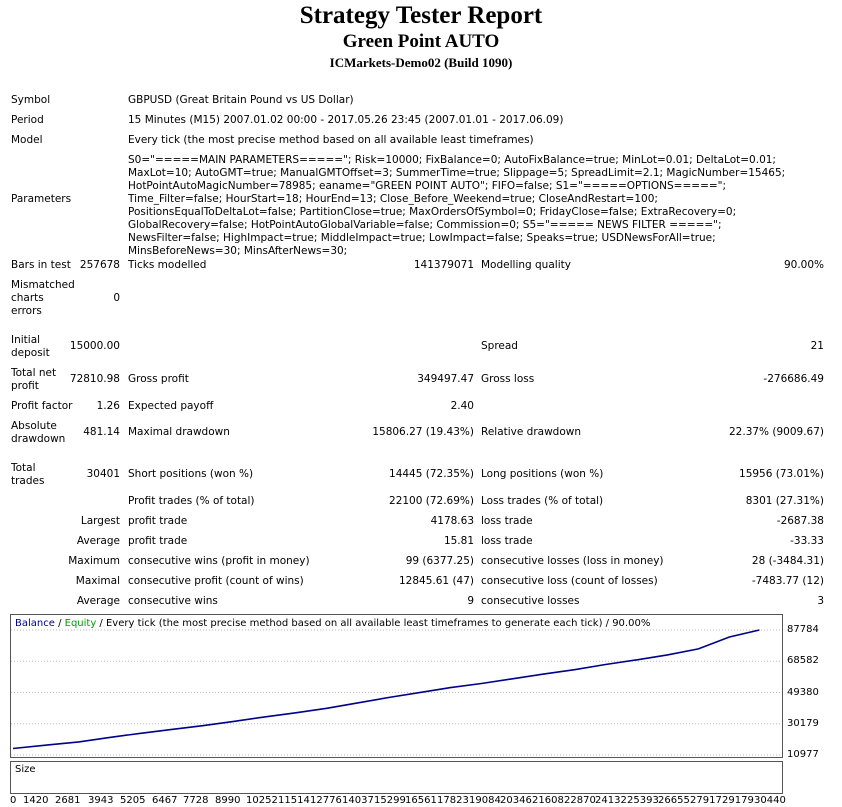  Describe the element at coordinates (165, 800) in the screenshot. I see `x-tick-label: 6467` at that location.